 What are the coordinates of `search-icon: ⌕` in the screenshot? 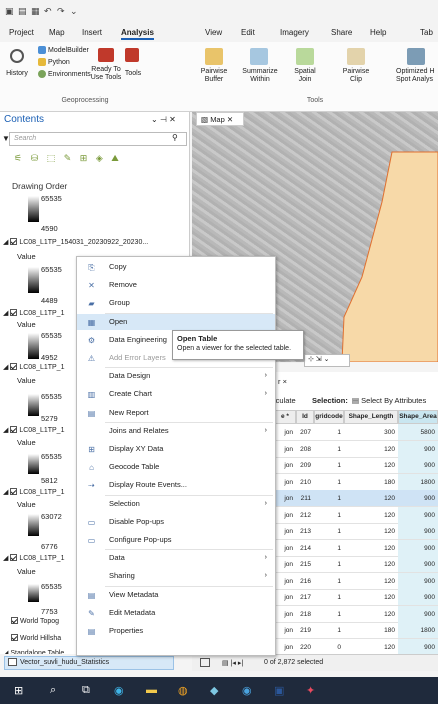 It's located at (53, 690).